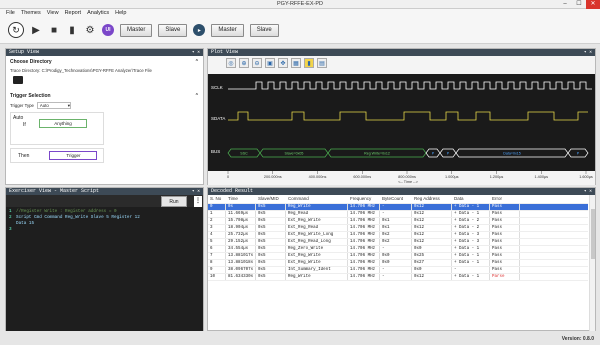  I want to click on ui-icon: UI, so click(108, 30).